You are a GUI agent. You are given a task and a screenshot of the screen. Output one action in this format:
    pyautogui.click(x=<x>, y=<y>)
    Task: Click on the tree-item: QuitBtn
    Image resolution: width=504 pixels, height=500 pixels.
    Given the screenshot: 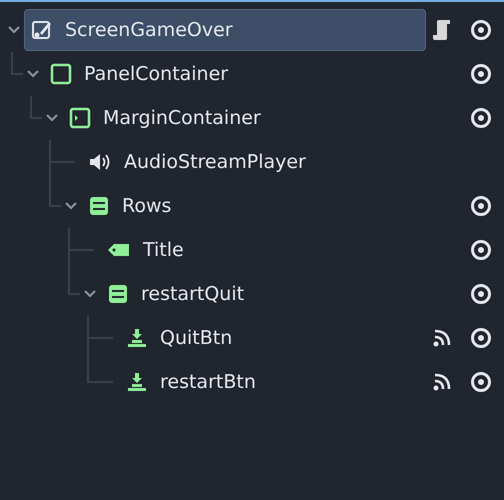 What is the action you would take?
    pyautogui.click(x=272, y=338)
    